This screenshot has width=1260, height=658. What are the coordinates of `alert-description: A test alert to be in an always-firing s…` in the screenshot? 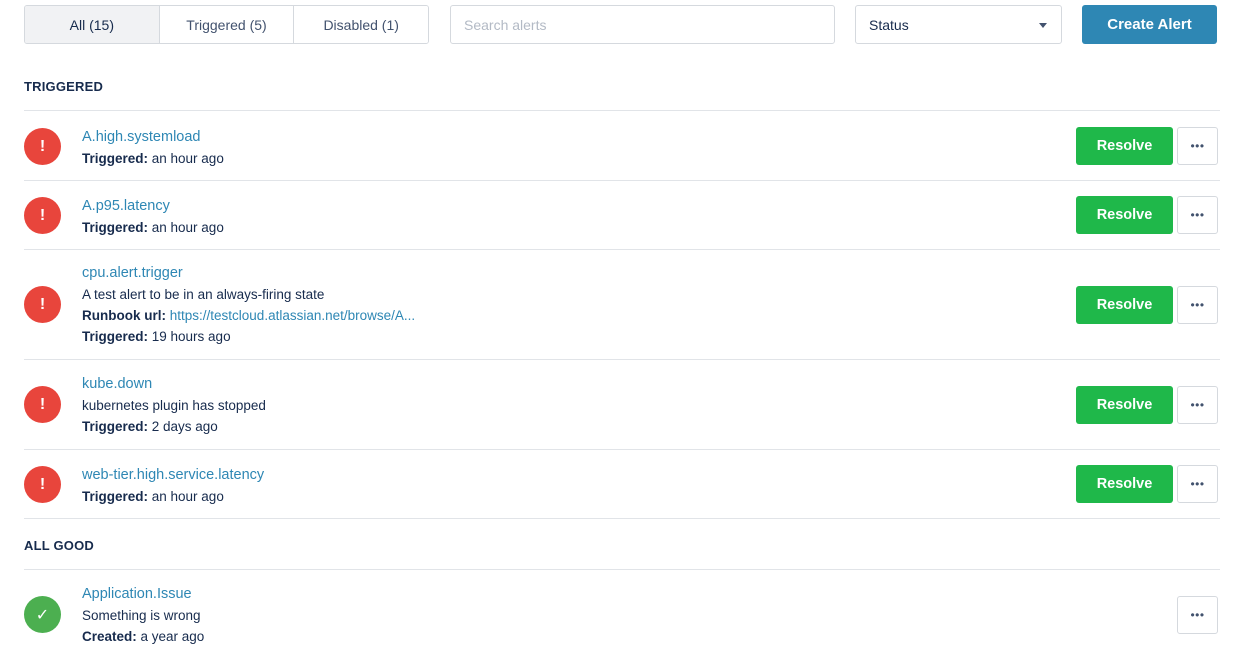 It's located at (203, 294).